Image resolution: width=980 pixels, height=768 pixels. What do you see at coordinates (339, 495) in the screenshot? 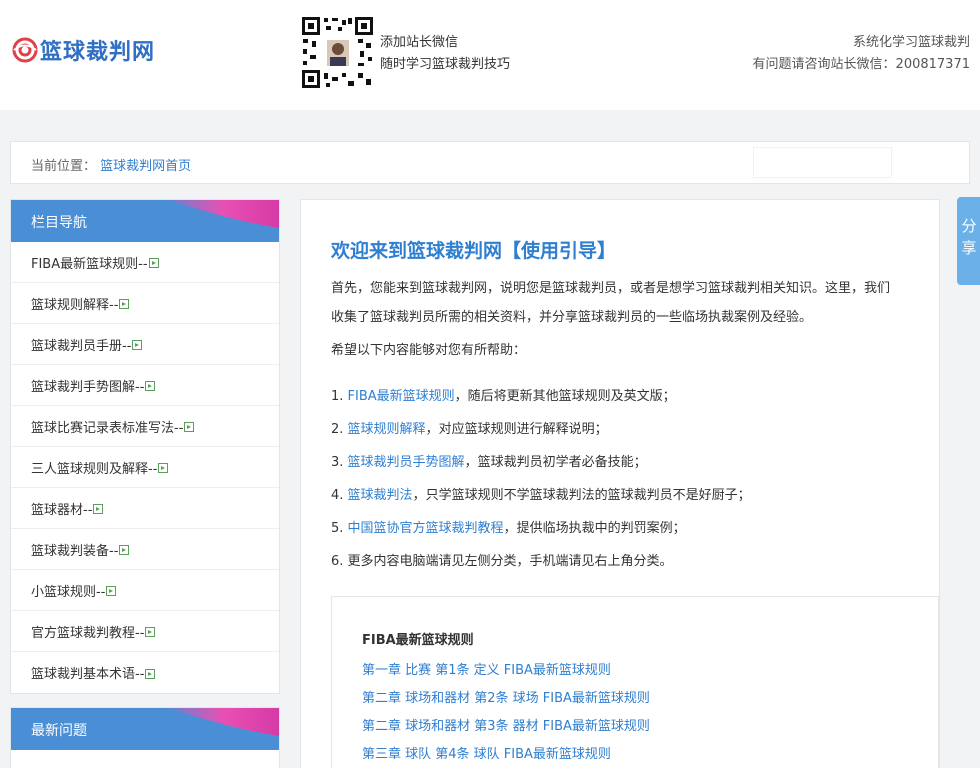
I see `guide-item-number: 4.` at bounding box center [339, 495].